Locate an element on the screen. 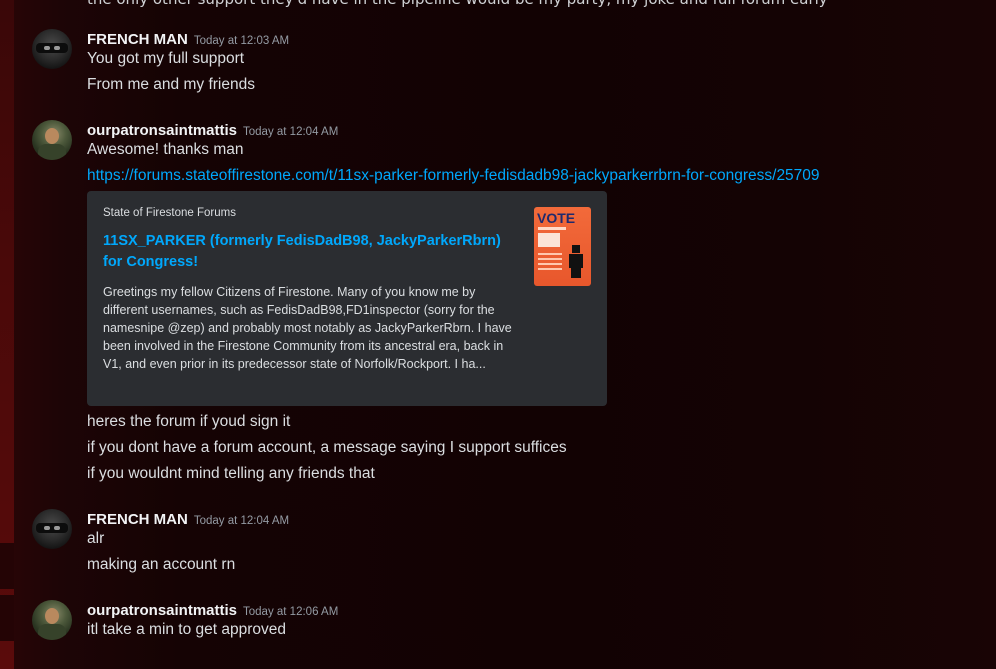 The height and width of the screenshot is (669, 996). message-header: ourpatronsaintmattis Today at 12:04 AM is located at coordinates (212, 129).